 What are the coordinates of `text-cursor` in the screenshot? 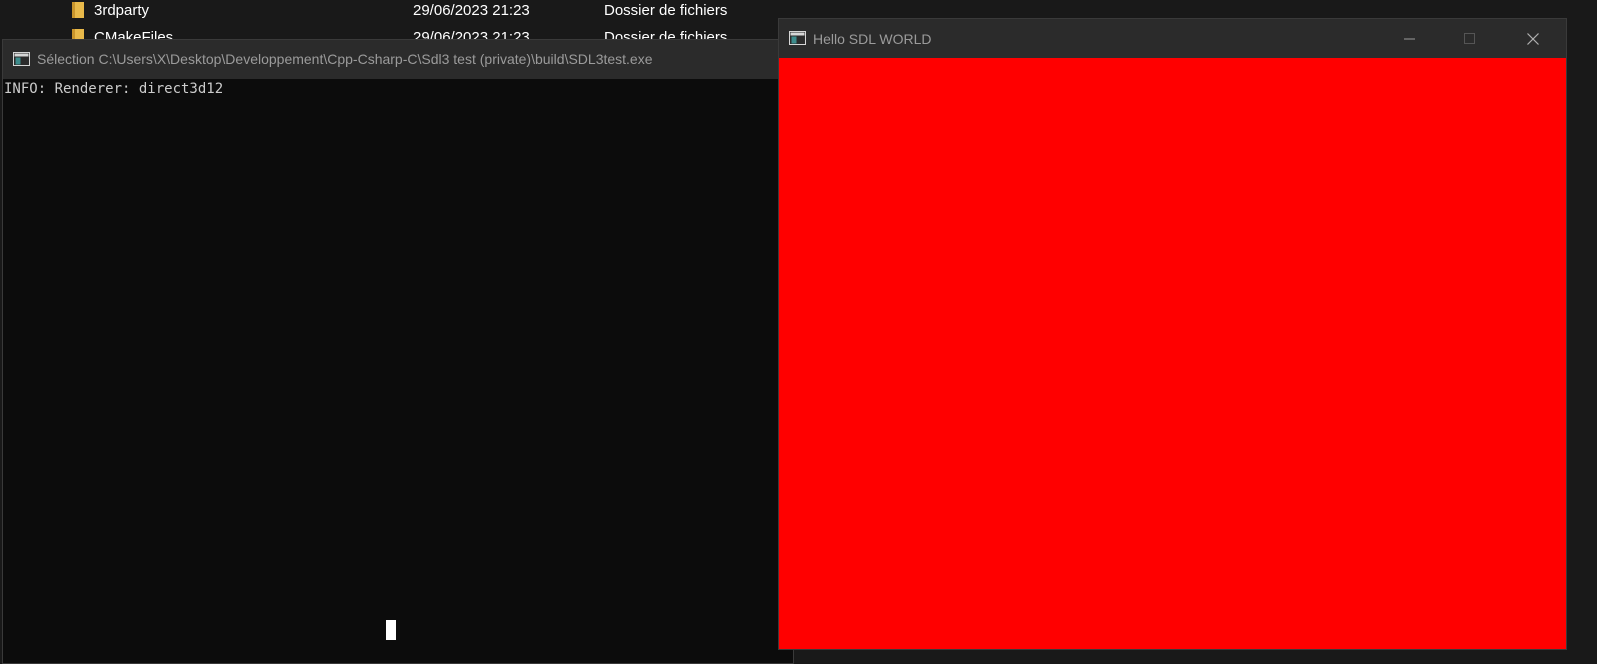 It's located at (391, 630).